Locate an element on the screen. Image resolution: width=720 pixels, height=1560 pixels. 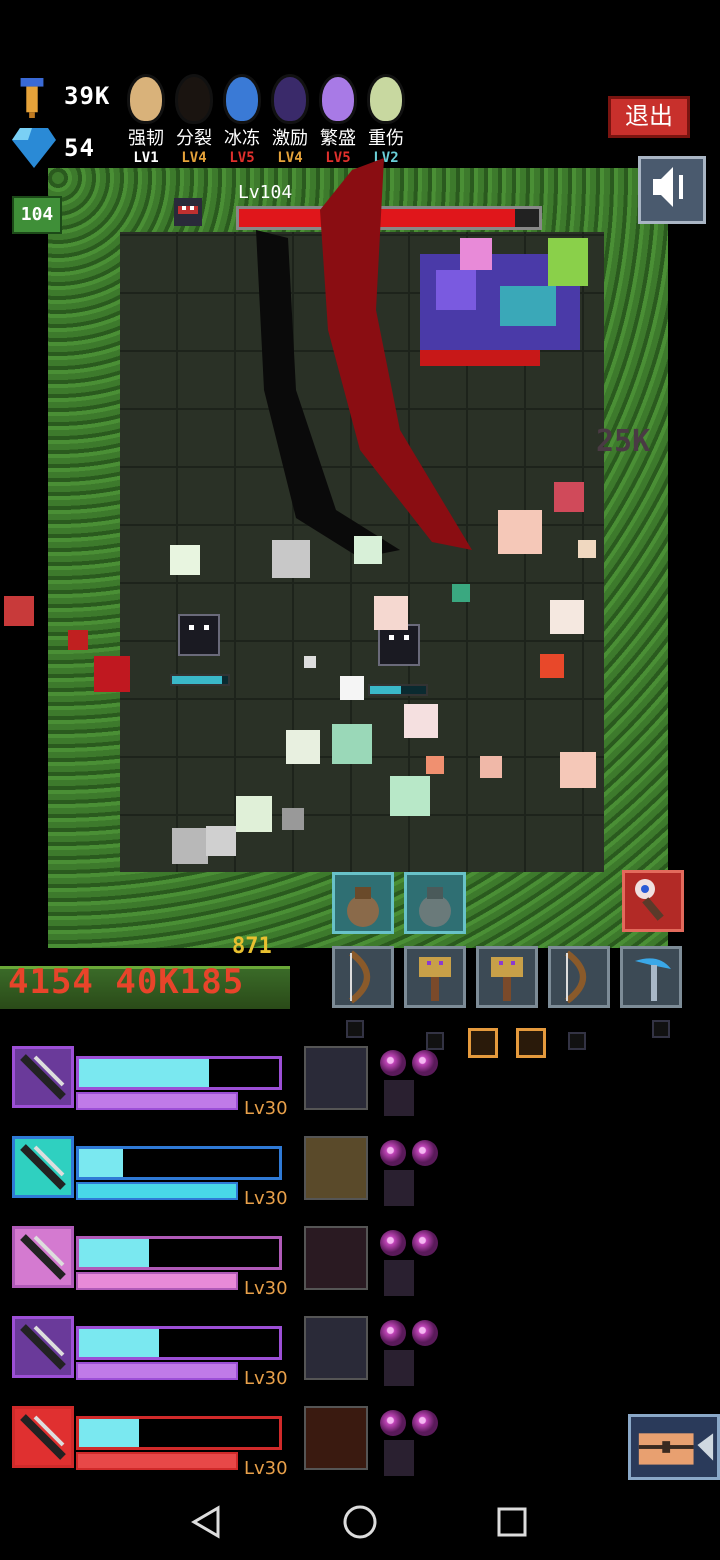
bow-icon is located at coordinates (575, 977).